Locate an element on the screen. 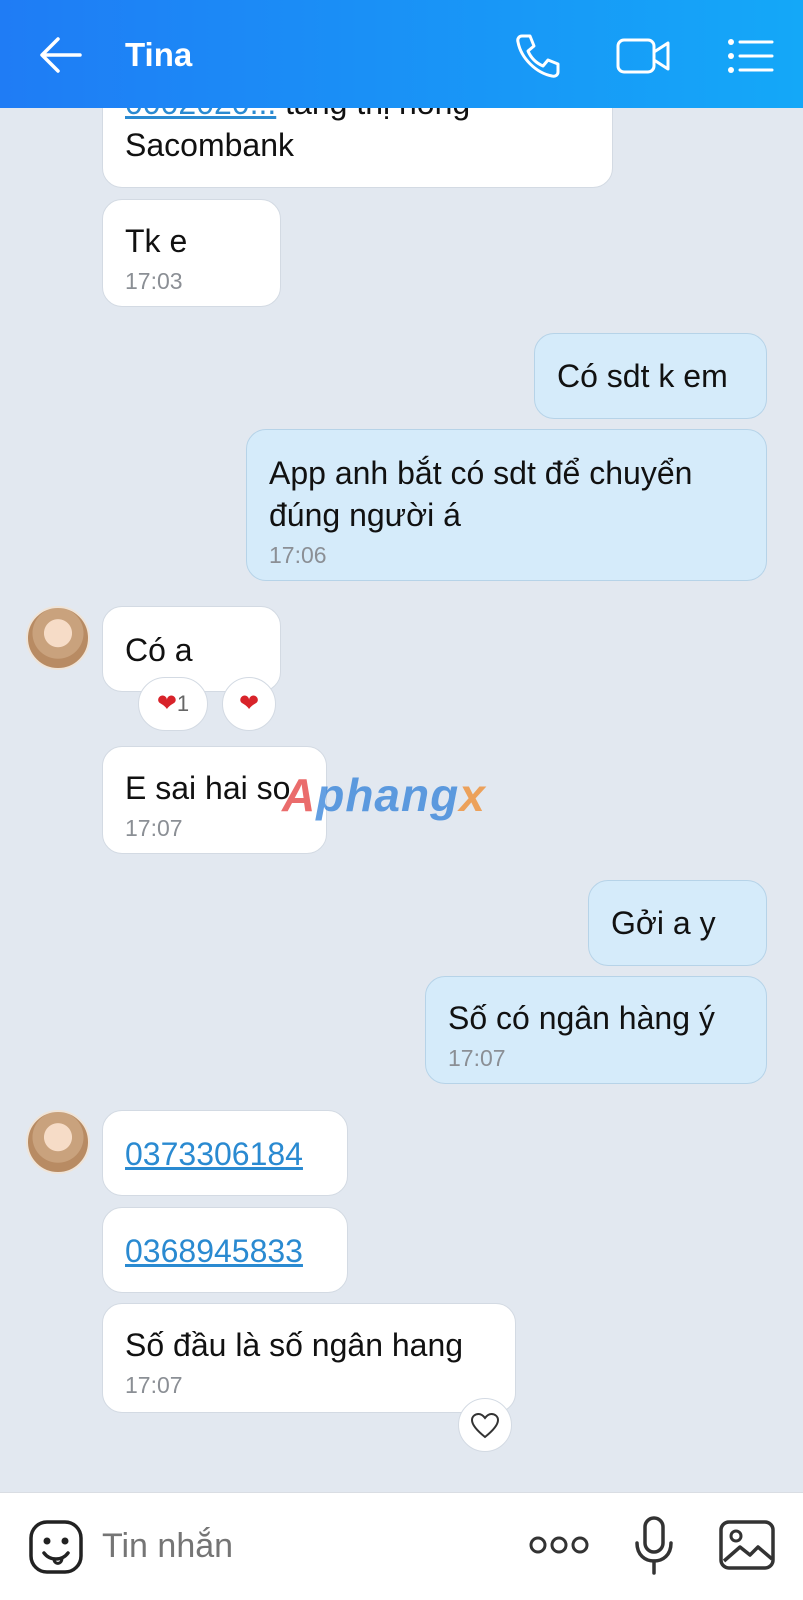 This screenshot has height=1600, width=803. message-bubble: 0368945833 is located at coordinates (225, 1250).